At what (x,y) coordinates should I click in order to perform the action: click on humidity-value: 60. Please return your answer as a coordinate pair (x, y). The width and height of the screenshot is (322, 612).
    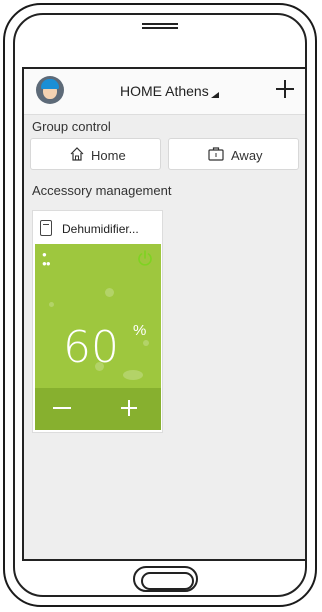
    Looking at the image, I should click on (91, 347).